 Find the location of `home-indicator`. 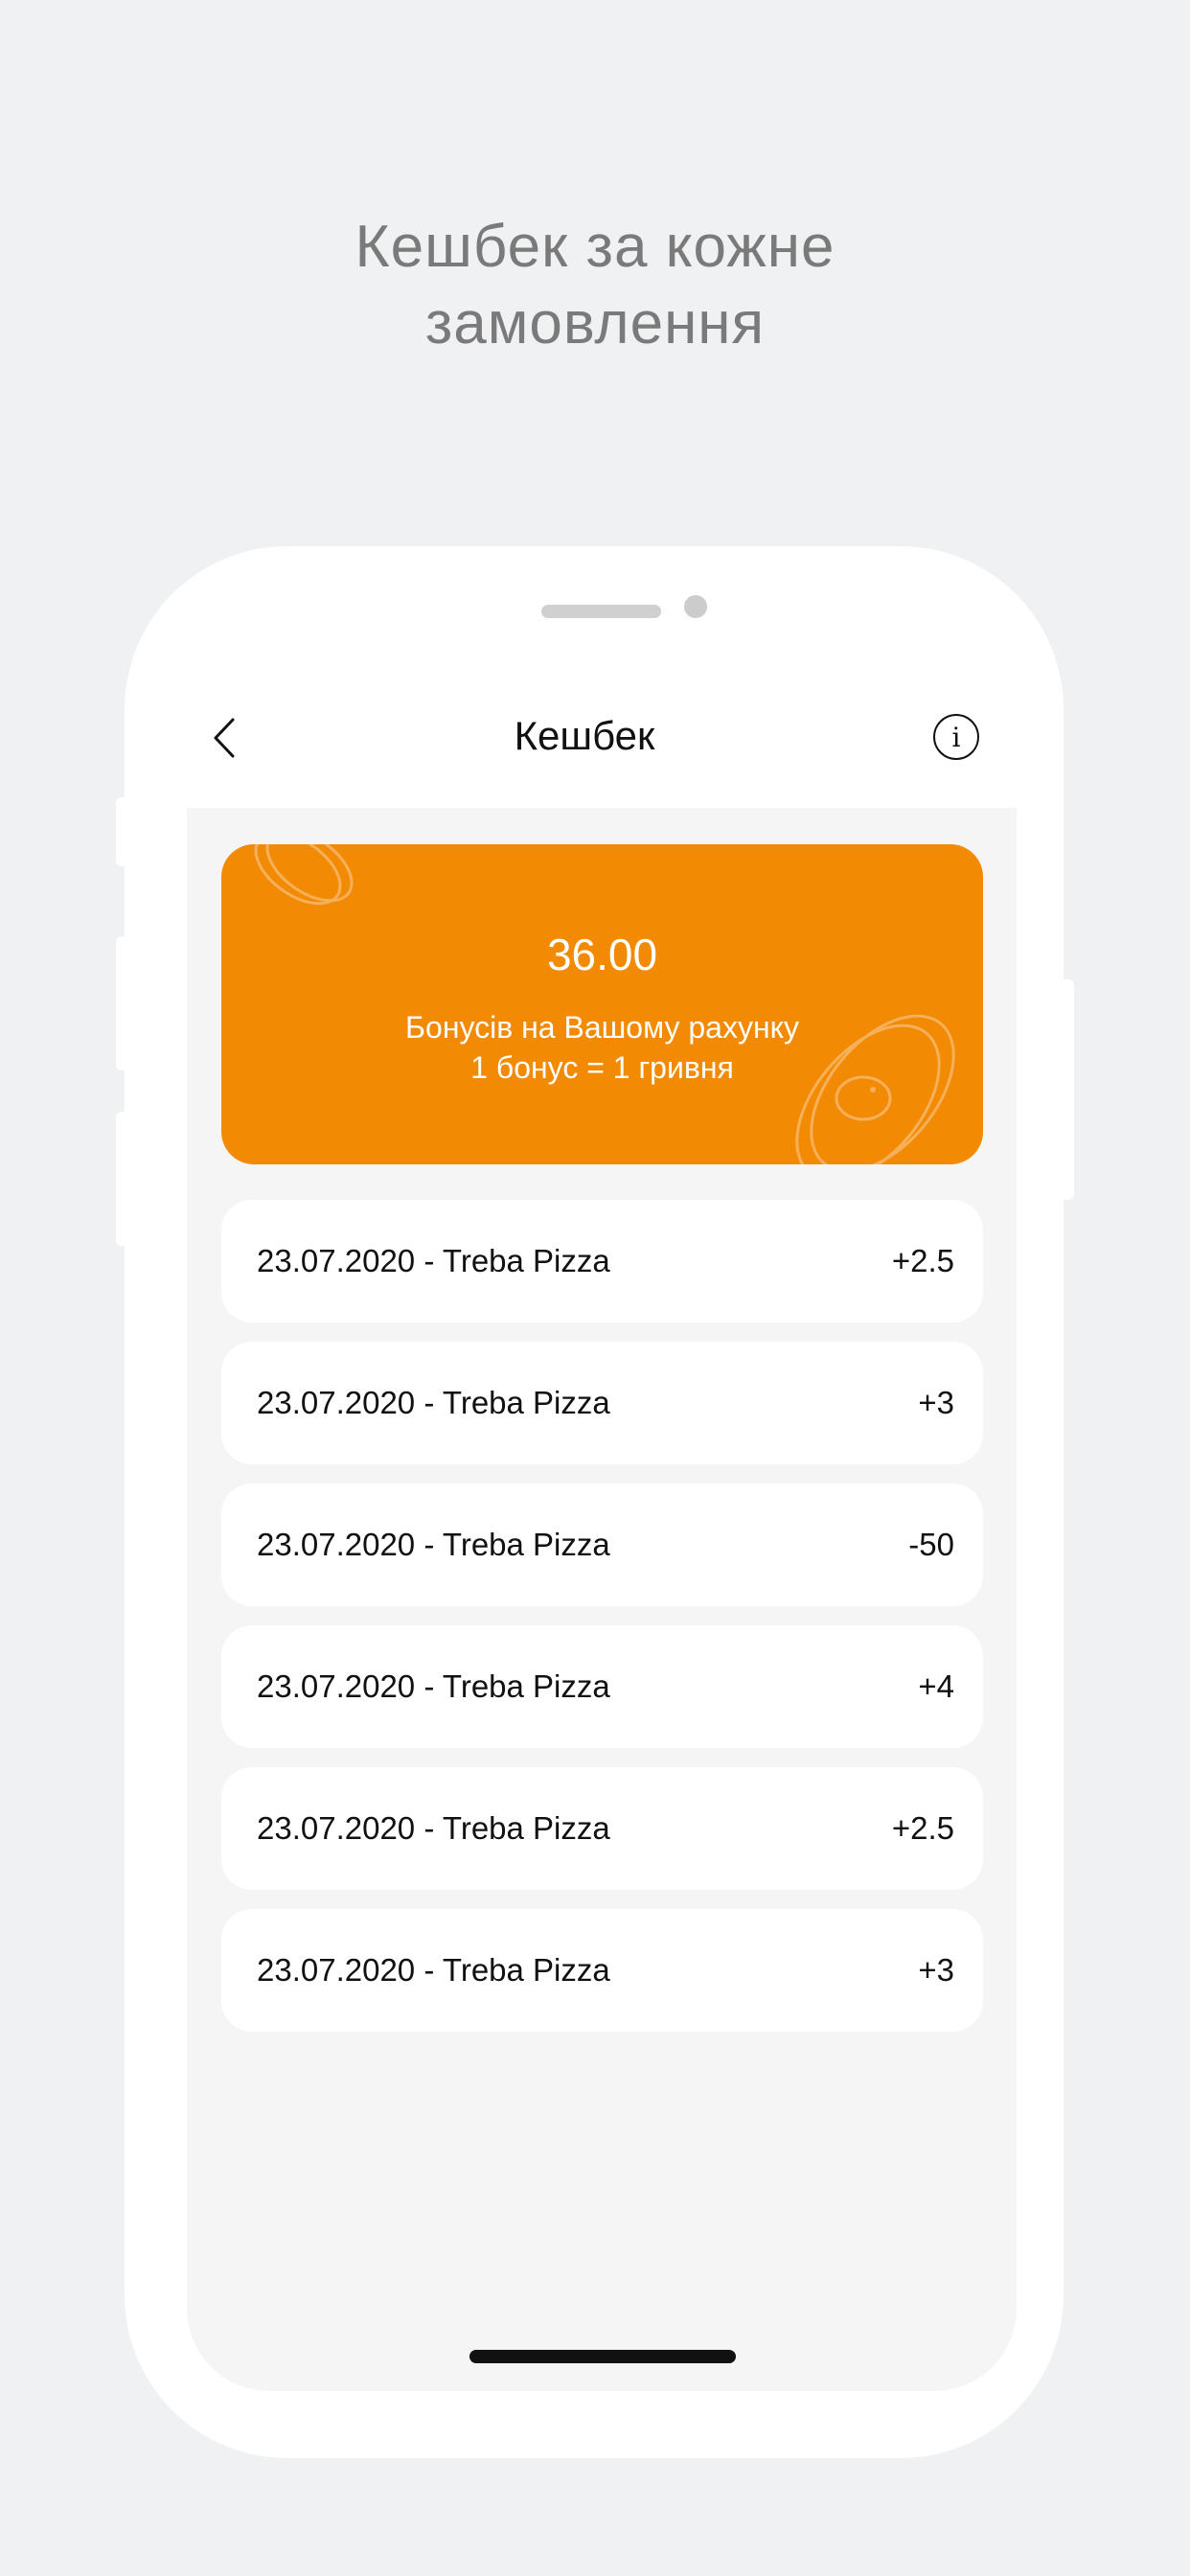

home-indicator is located at coordinates (603, 2356).